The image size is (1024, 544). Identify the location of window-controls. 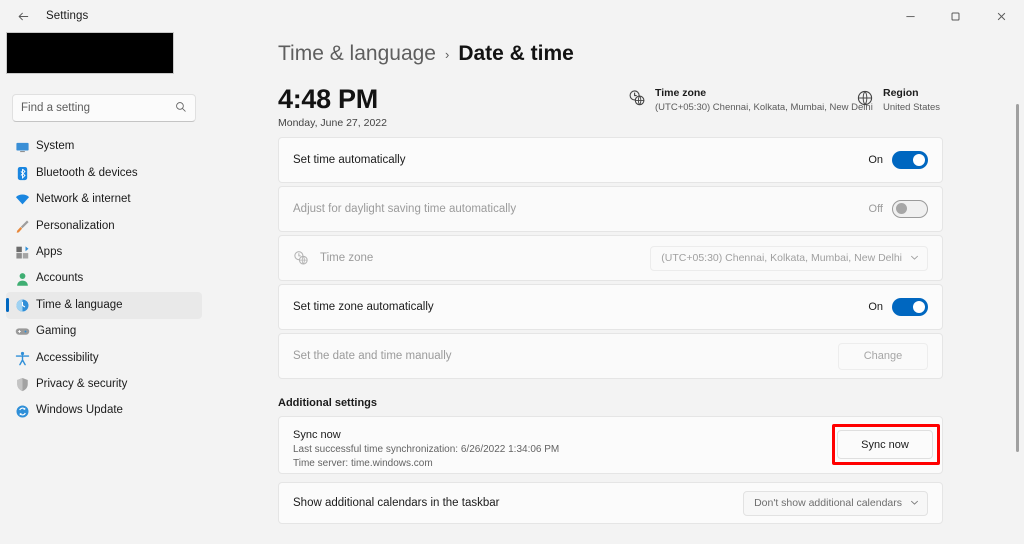
(956, 16).